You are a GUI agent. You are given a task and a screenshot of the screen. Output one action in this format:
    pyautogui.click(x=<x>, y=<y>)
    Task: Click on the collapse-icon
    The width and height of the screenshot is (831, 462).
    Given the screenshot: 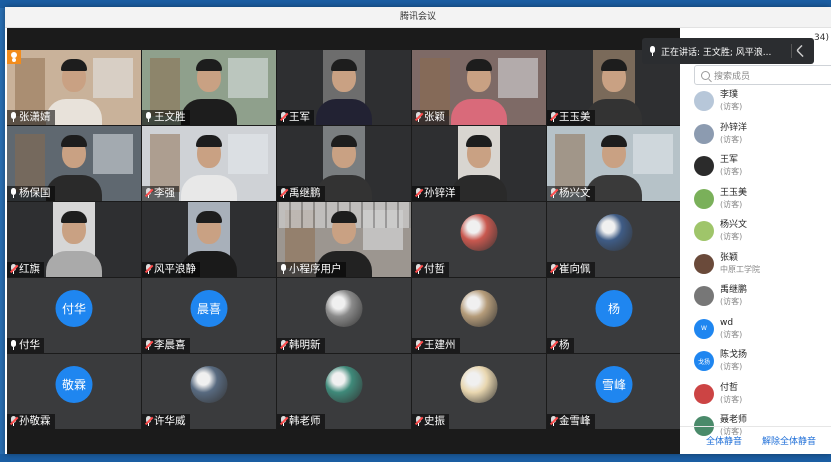 What is the action you would take?
    pyautogui.click(x=802, y=51)
    